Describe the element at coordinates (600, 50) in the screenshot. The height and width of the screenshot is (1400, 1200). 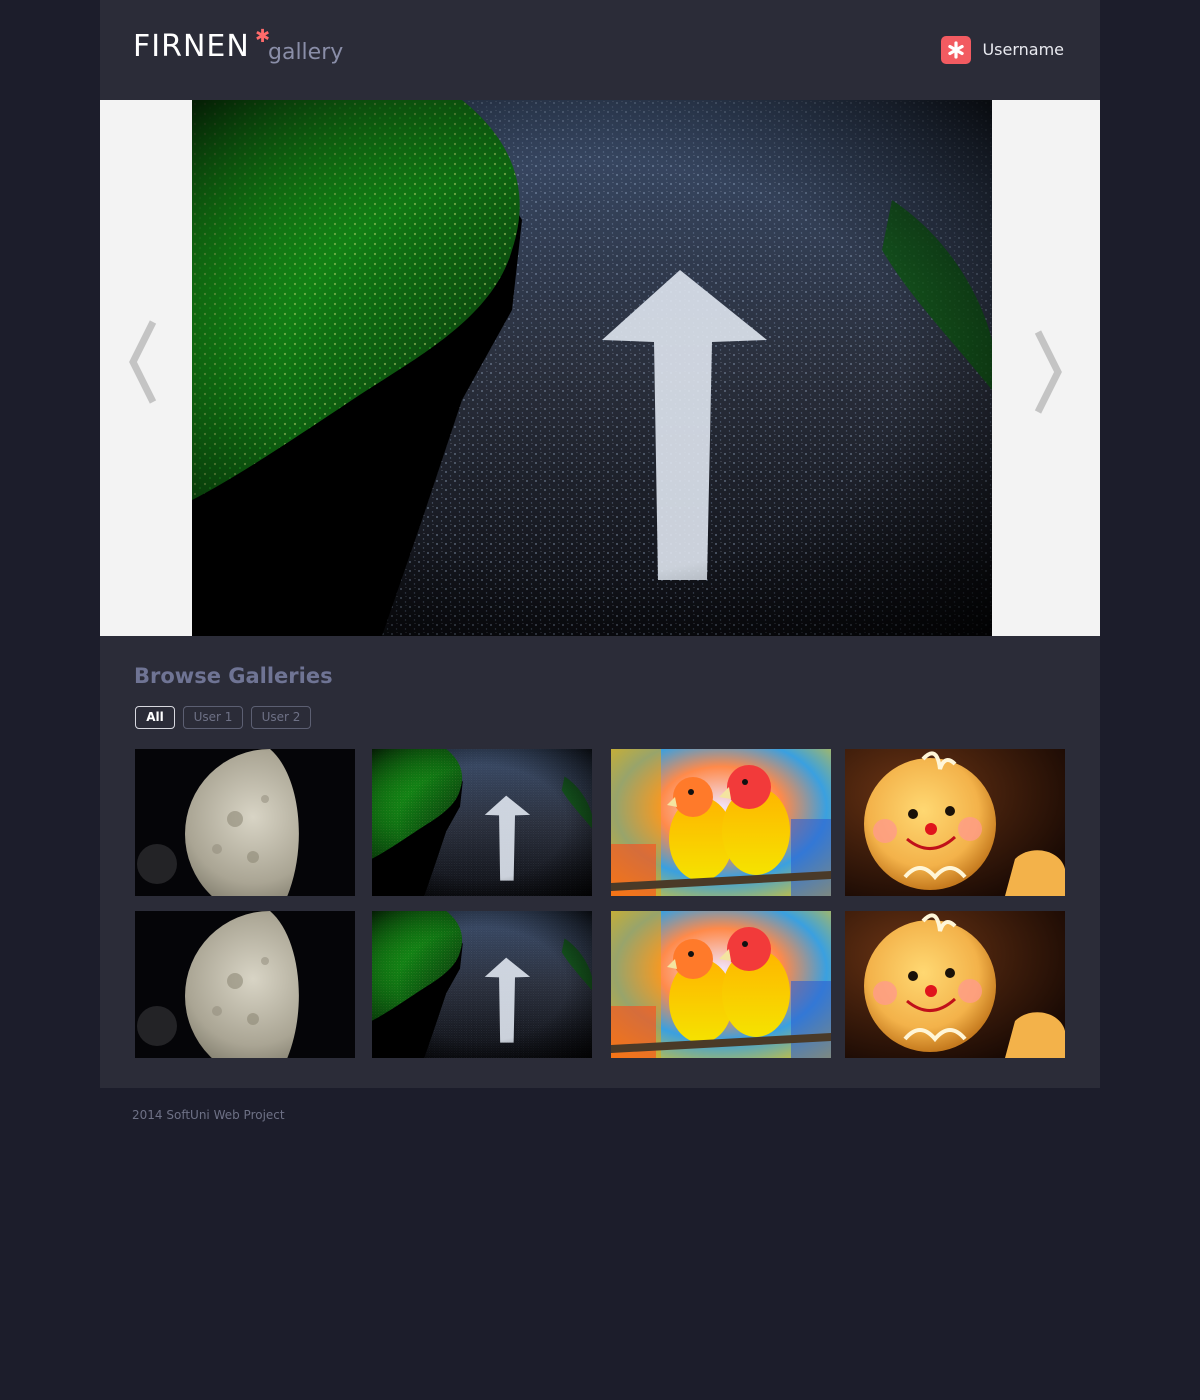
I see `header: FIRNEN ✱ gallery Username` at that location.